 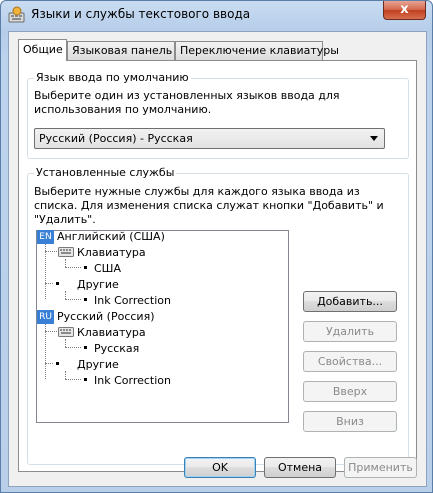 What do you see at coordinates (98, 285) in the screenshot?
I see `tree-node-en-other: Другие` at bounding box center [98, 285].